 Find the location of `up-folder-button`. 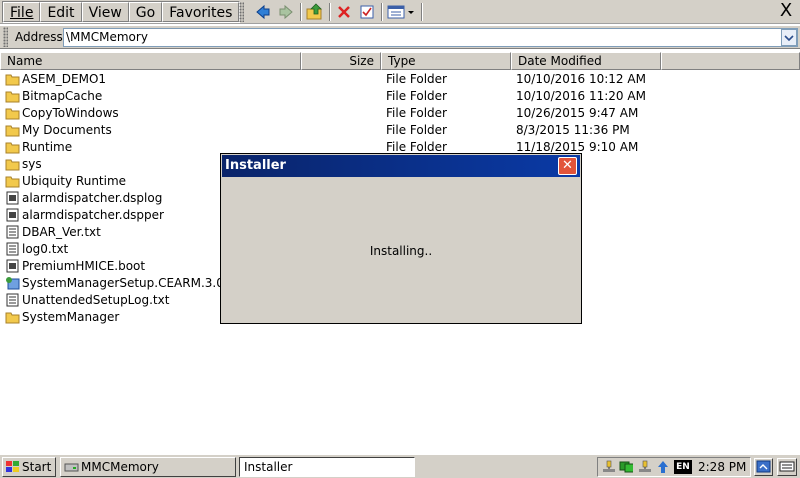

up-folder-button is located at coordinates (315, 12).